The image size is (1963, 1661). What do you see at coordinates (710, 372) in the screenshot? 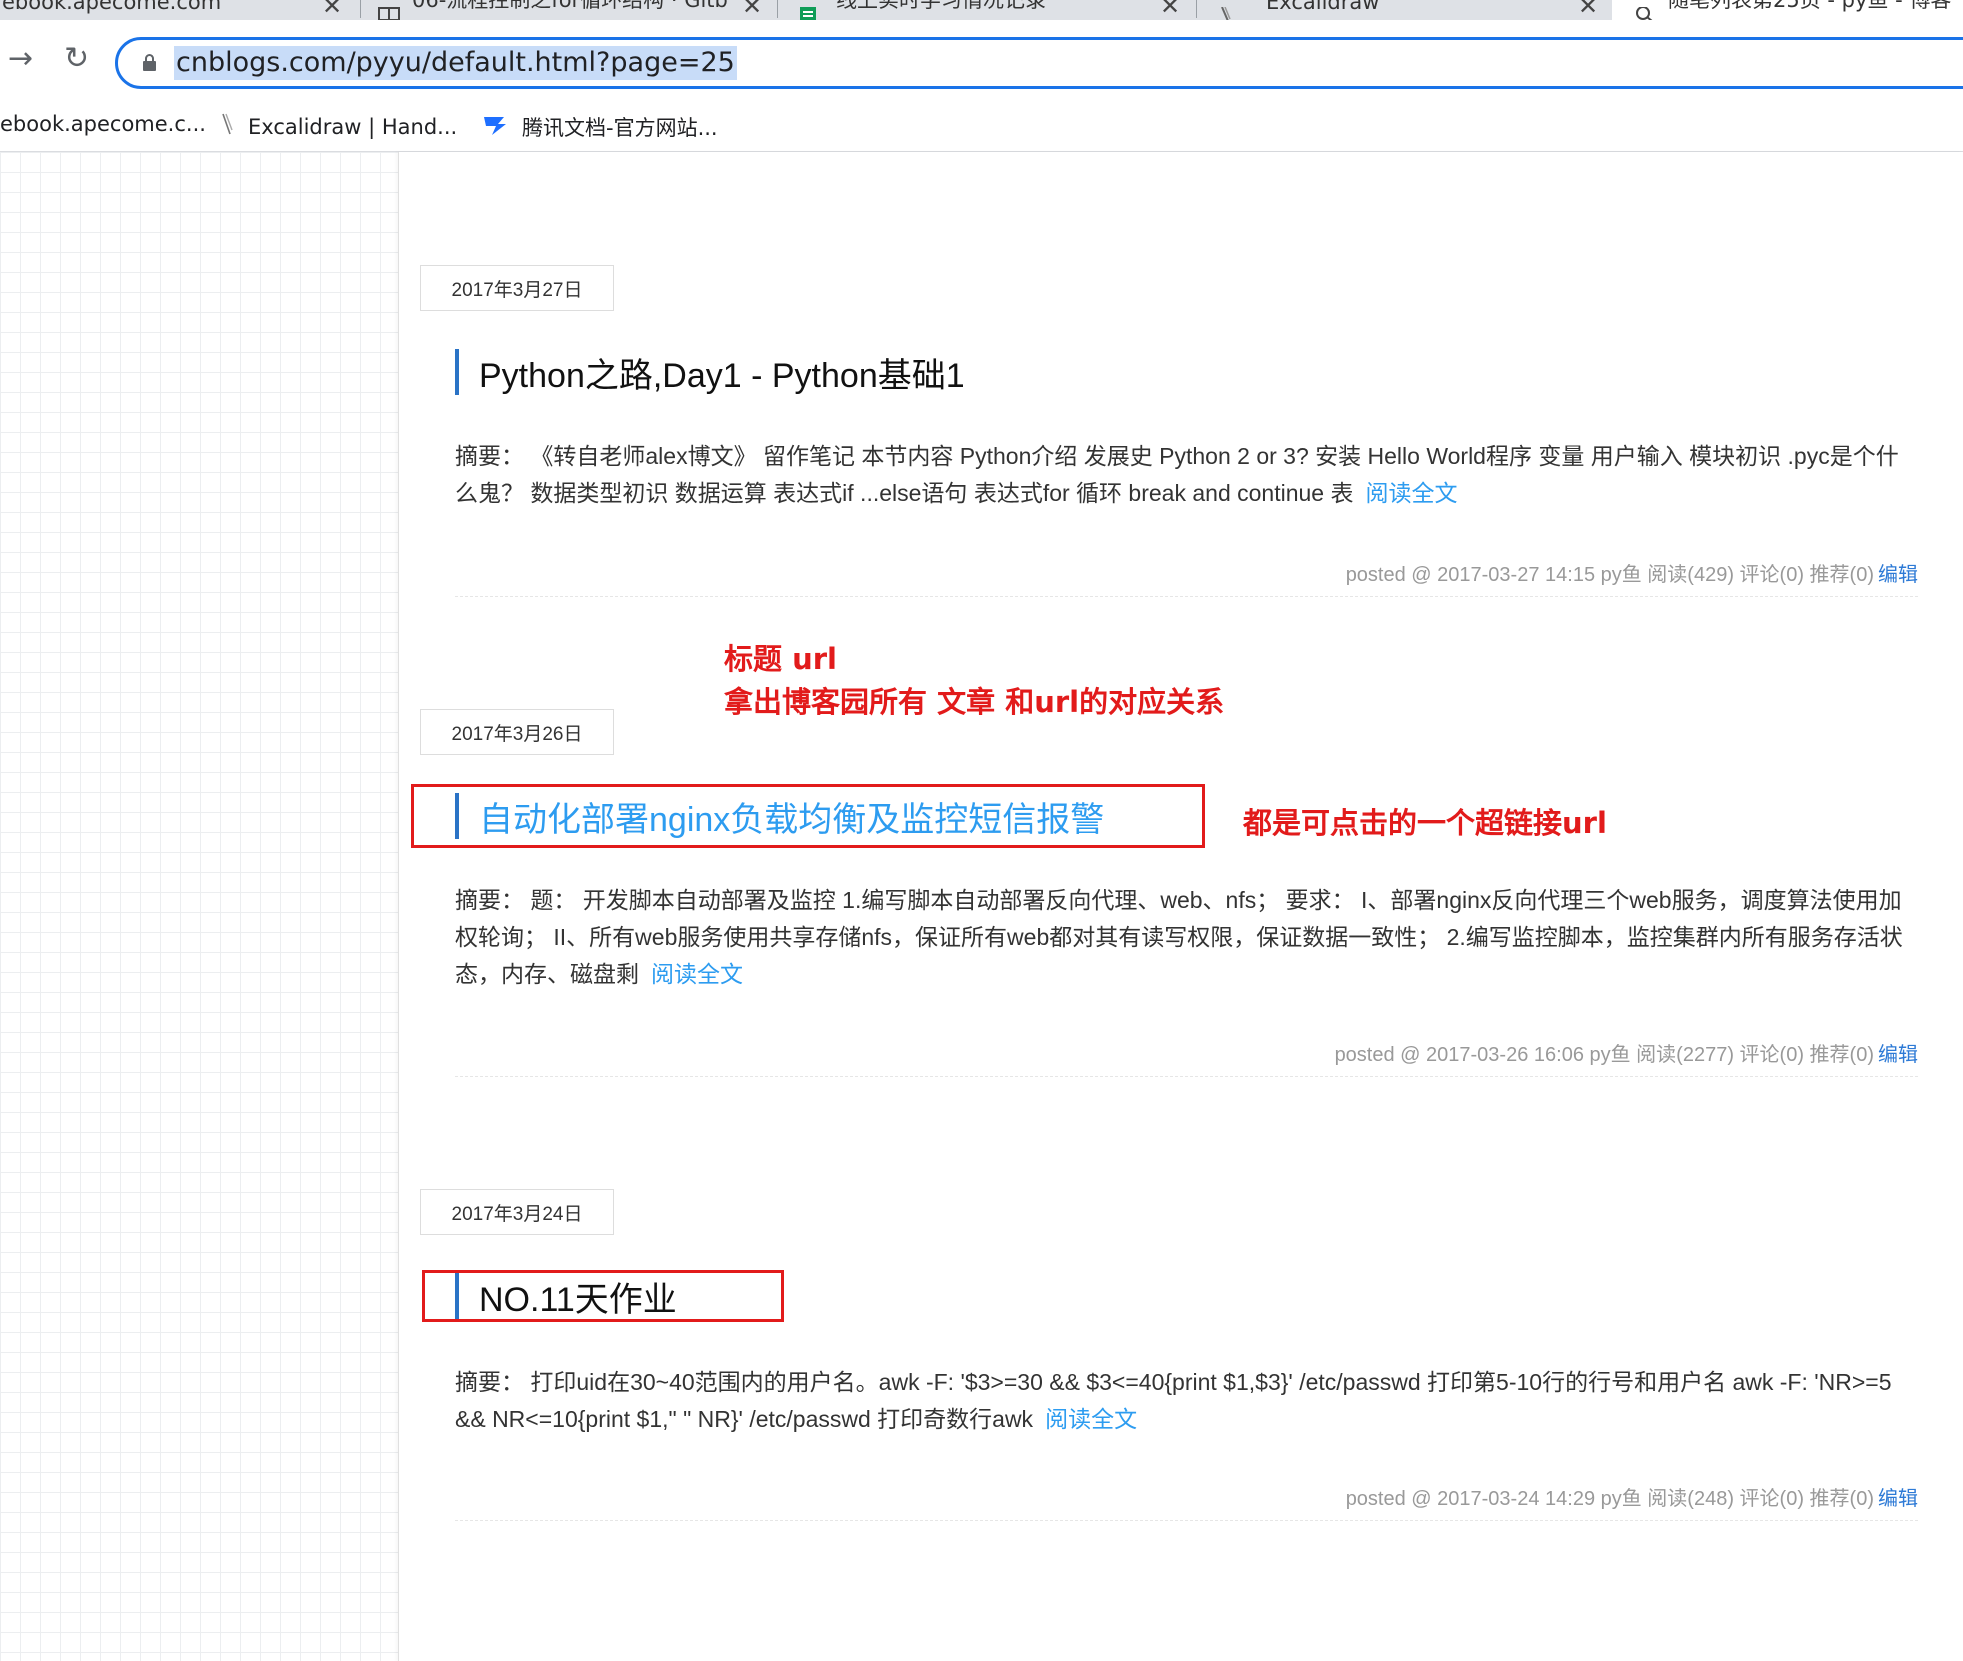
I see `post-title-container: Python之路,Day1 - Python基础1` at bounding box center [710, 372].